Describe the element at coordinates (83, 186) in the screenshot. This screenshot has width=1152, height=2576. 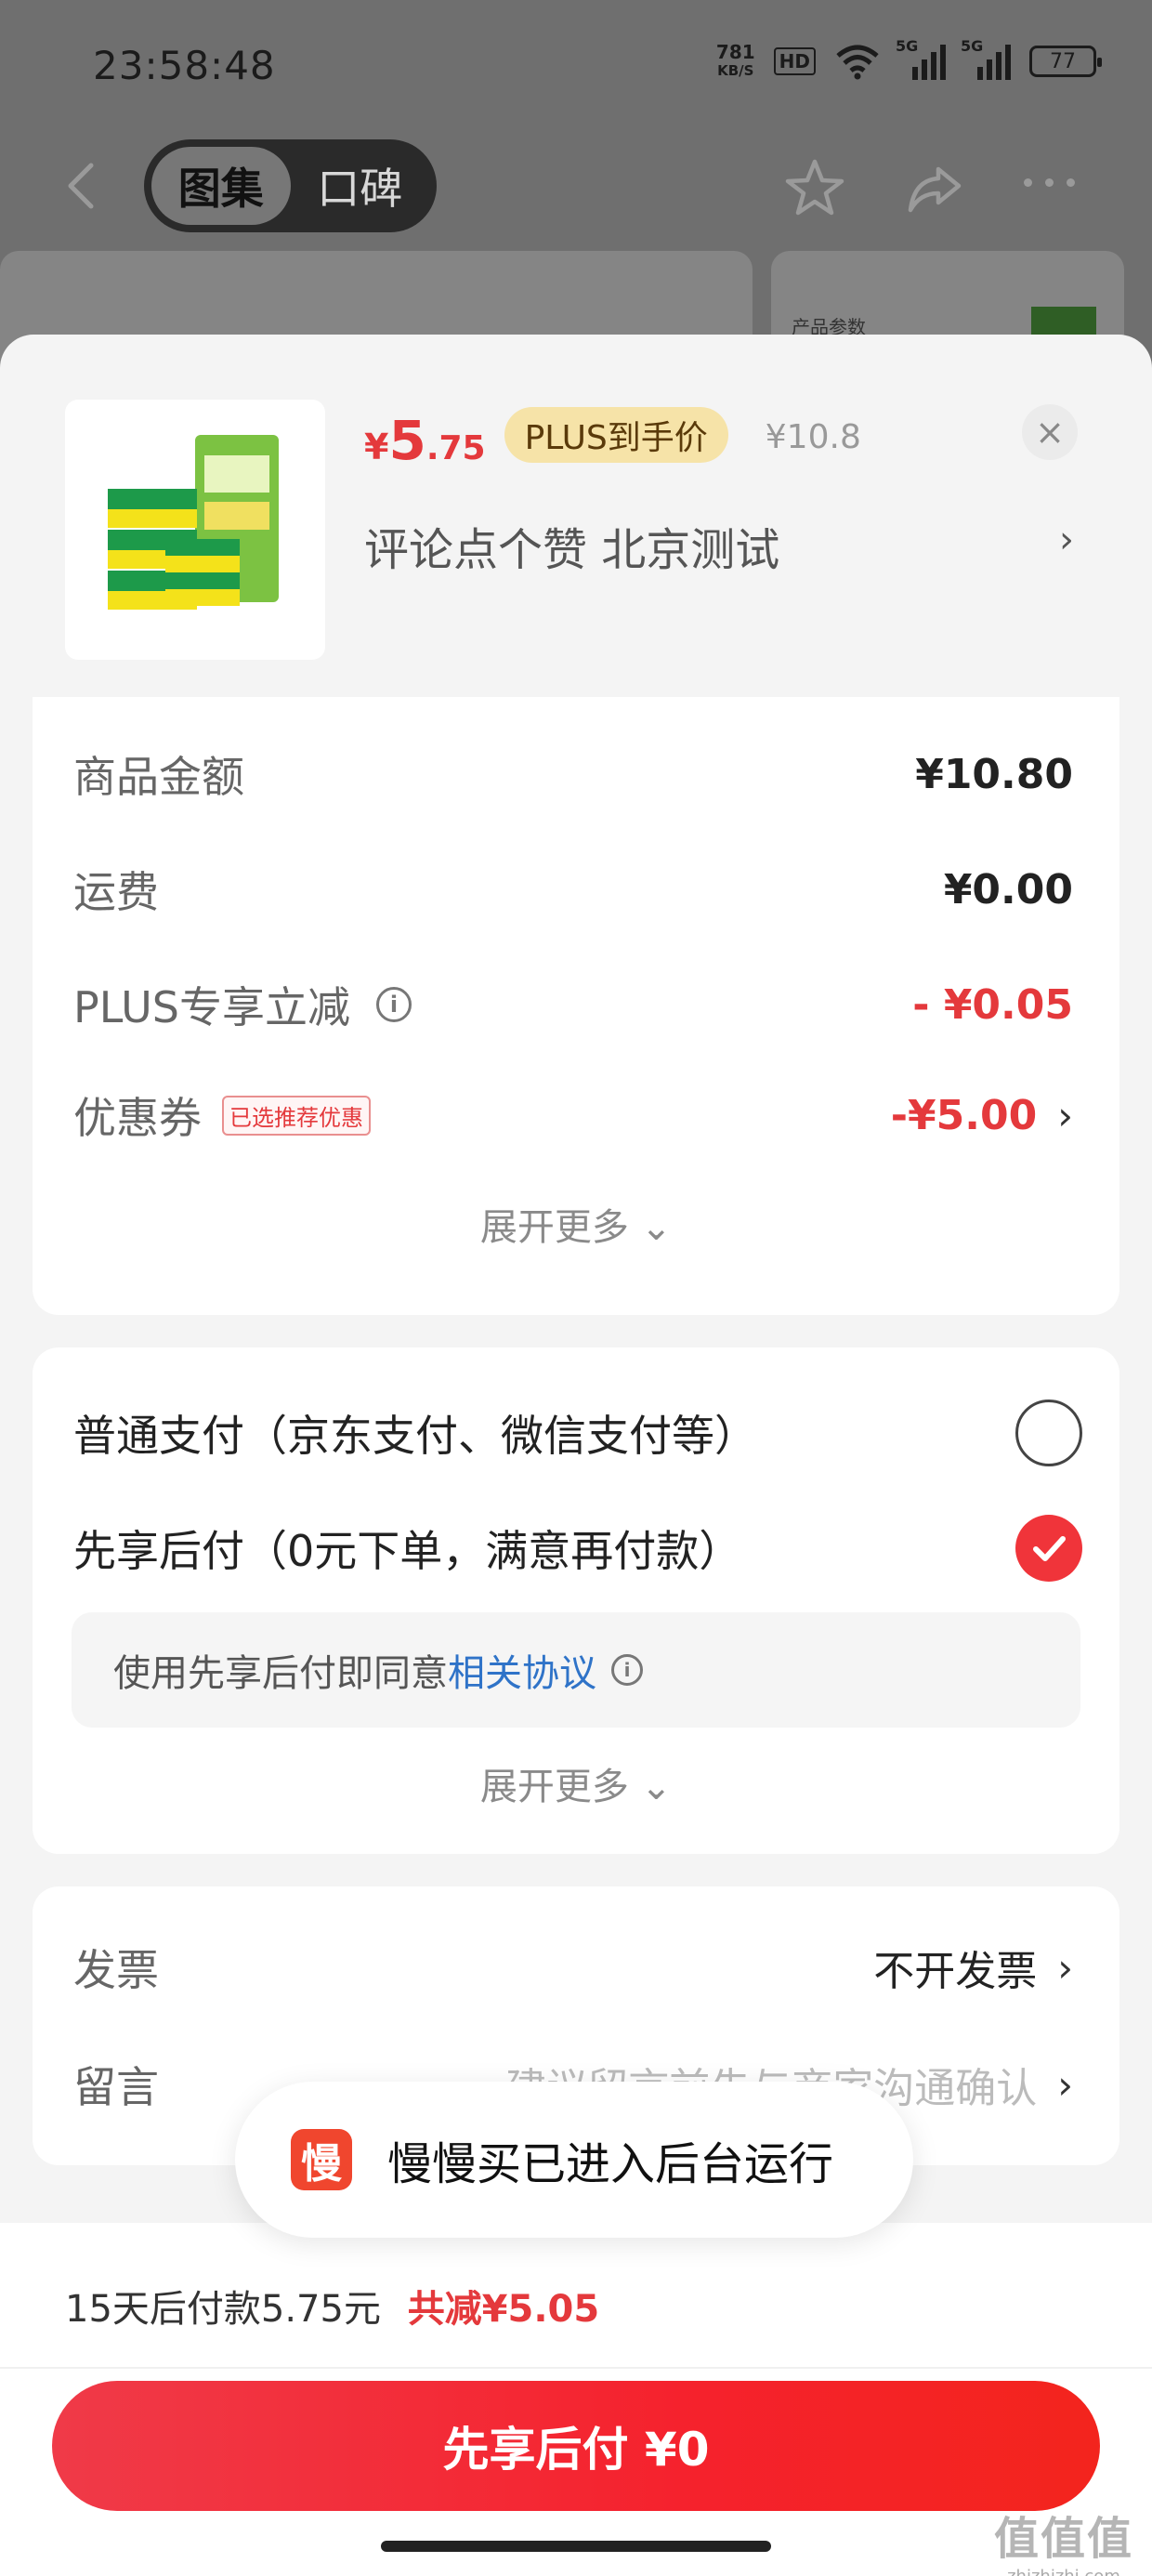
I see `back-icon` at that location.